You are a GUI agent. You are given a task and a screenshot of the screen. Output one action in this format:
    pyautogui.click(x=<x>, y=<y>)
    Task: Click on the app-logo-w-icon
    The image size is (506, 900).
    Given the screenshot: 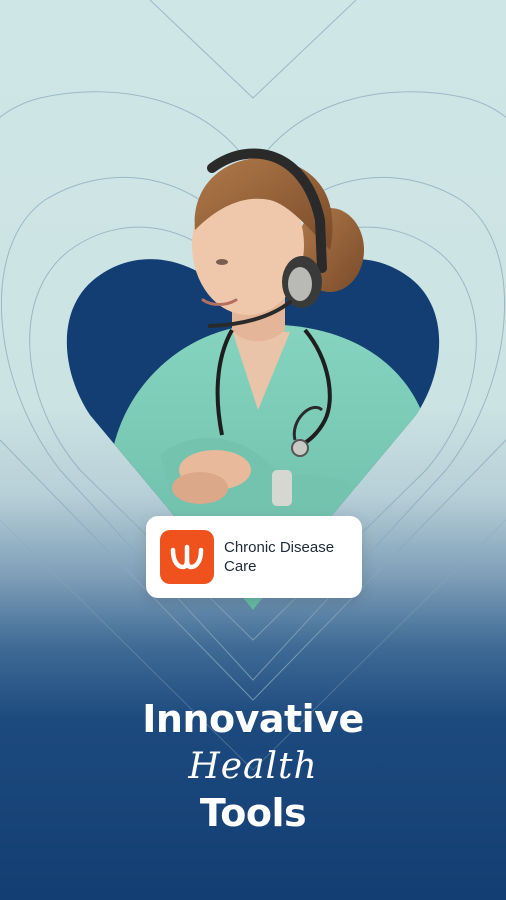 What is the action you would take?
    pyautogui.click(x=187, y=557)
    